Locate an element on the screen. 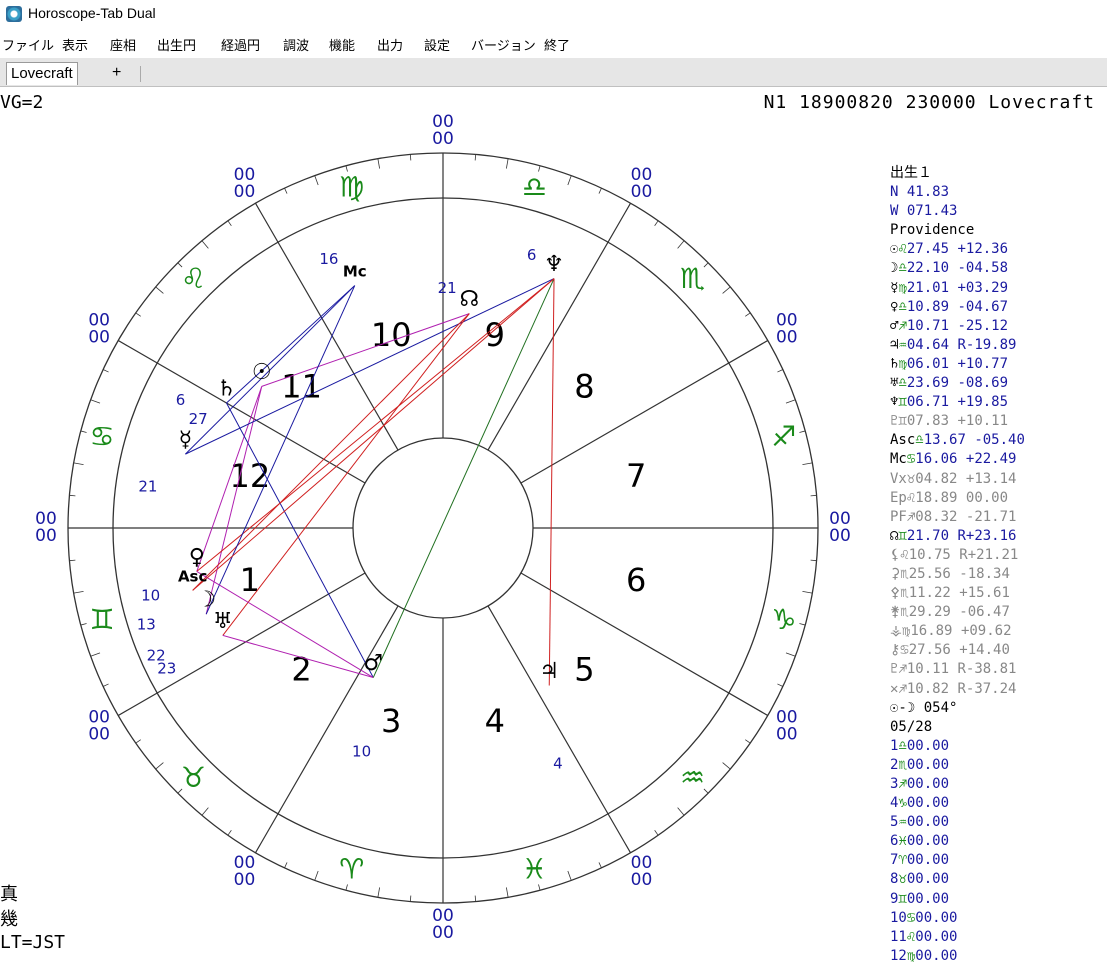  menu-aspects: 座相 is located at coordinates (123, 44).